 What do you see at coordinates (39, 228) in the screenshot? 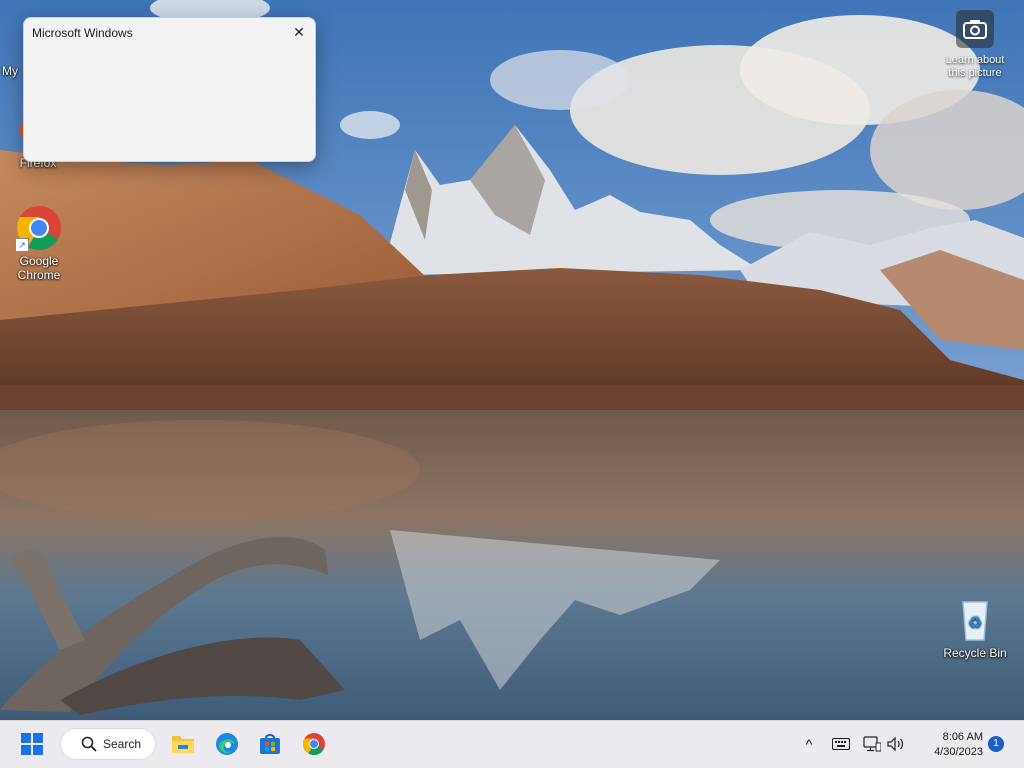
I see `chrome-icon: ↗` at bounding box center [39, 228].